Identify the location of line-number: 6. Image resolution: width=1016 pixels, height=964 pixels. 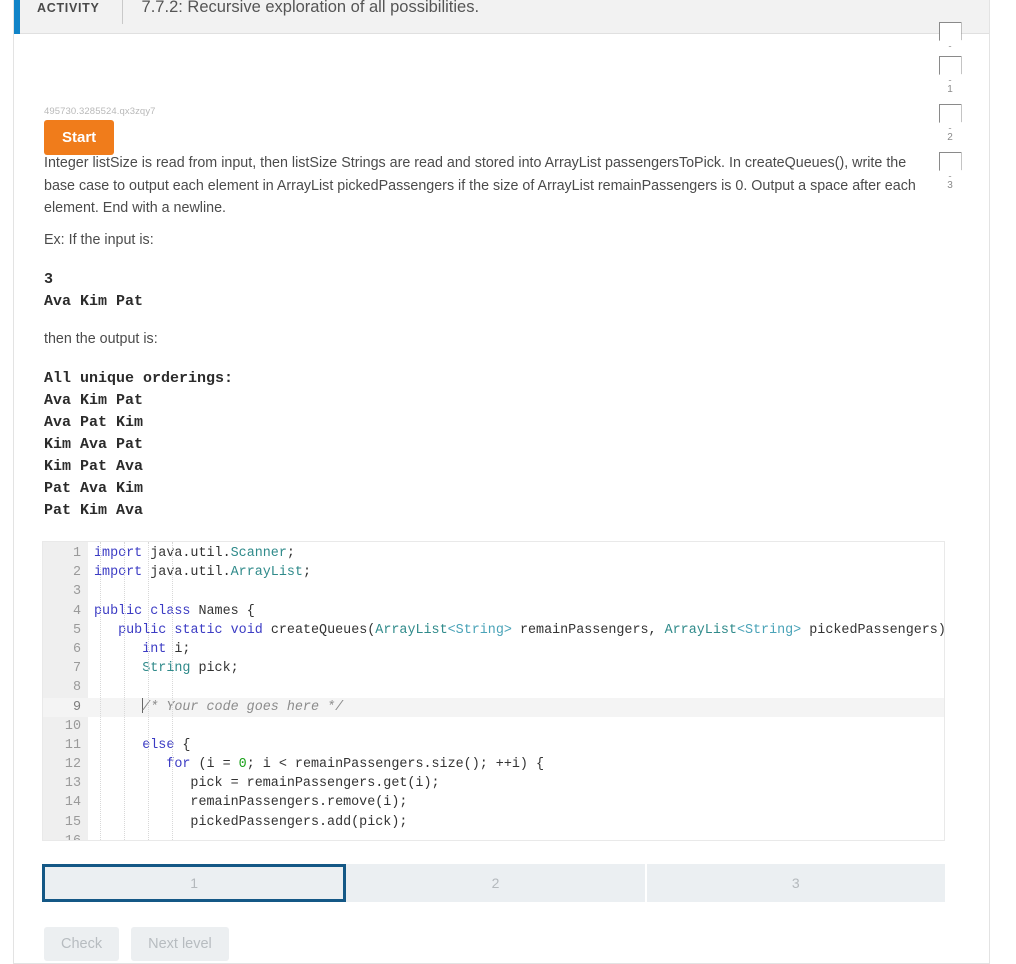
(76, 649).